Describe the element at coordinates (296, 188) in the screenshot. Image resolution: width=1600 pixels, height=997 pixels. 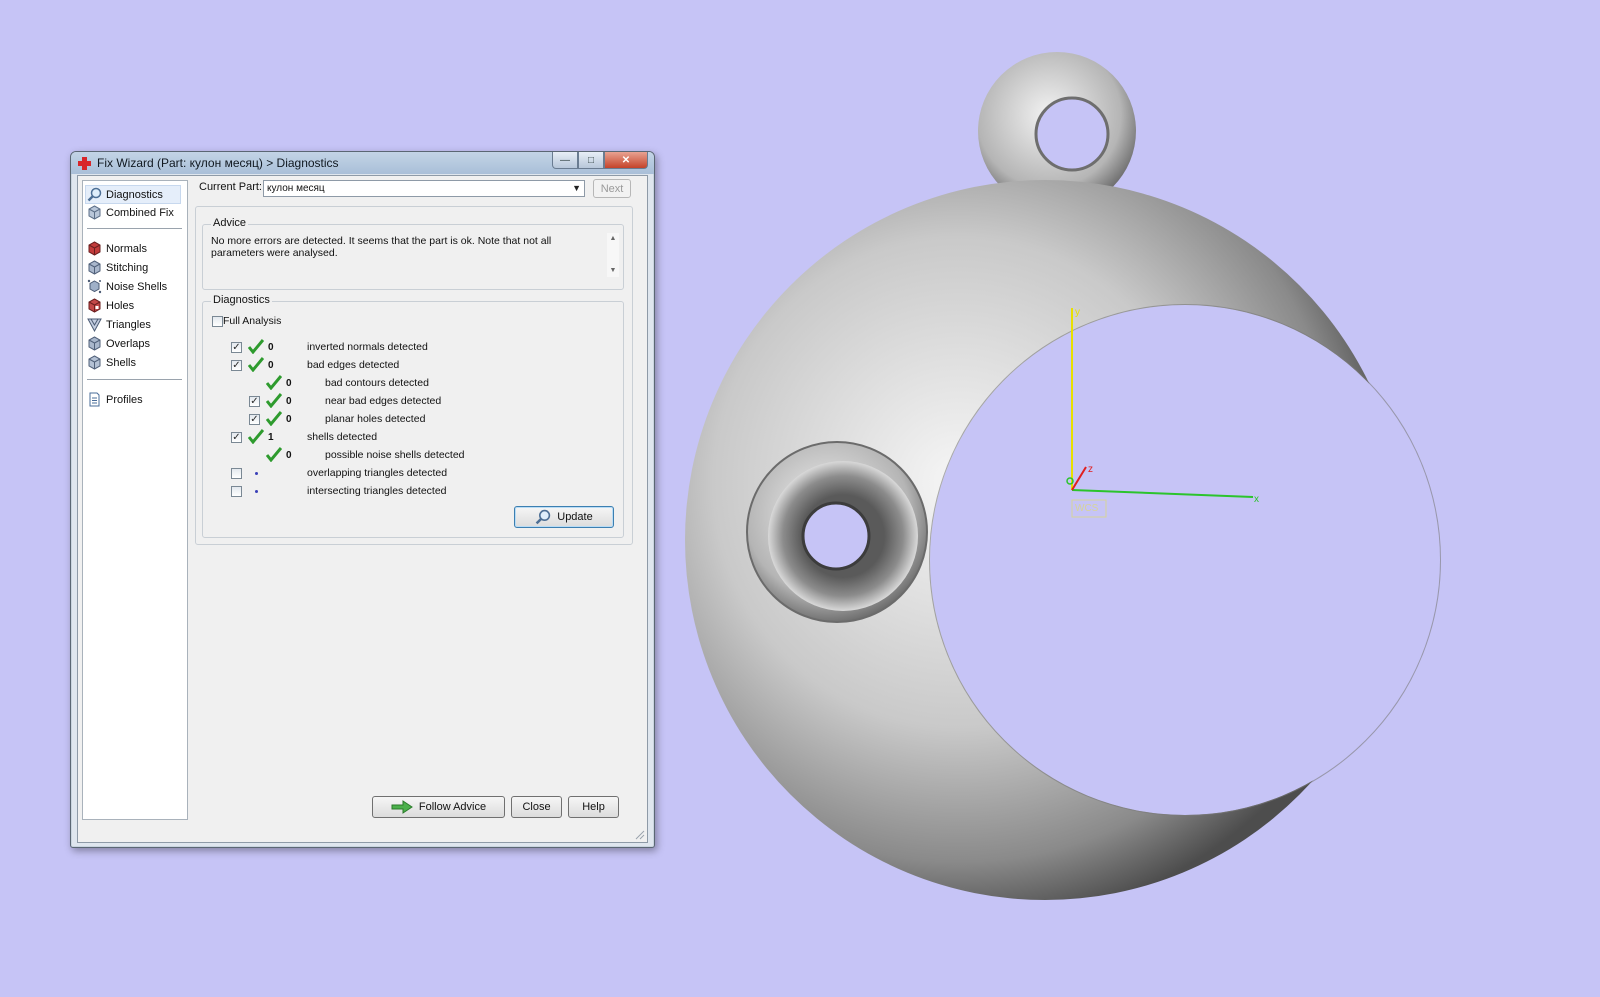
I see `current-part-value: кулон месяц` at that location.